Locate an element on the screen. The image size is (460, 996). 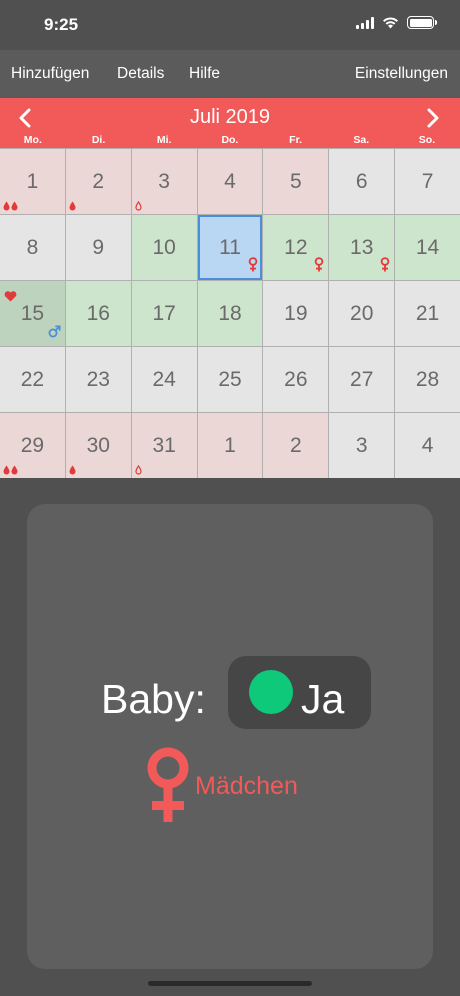
day-number: 12 is located at coordinates (296, 247).